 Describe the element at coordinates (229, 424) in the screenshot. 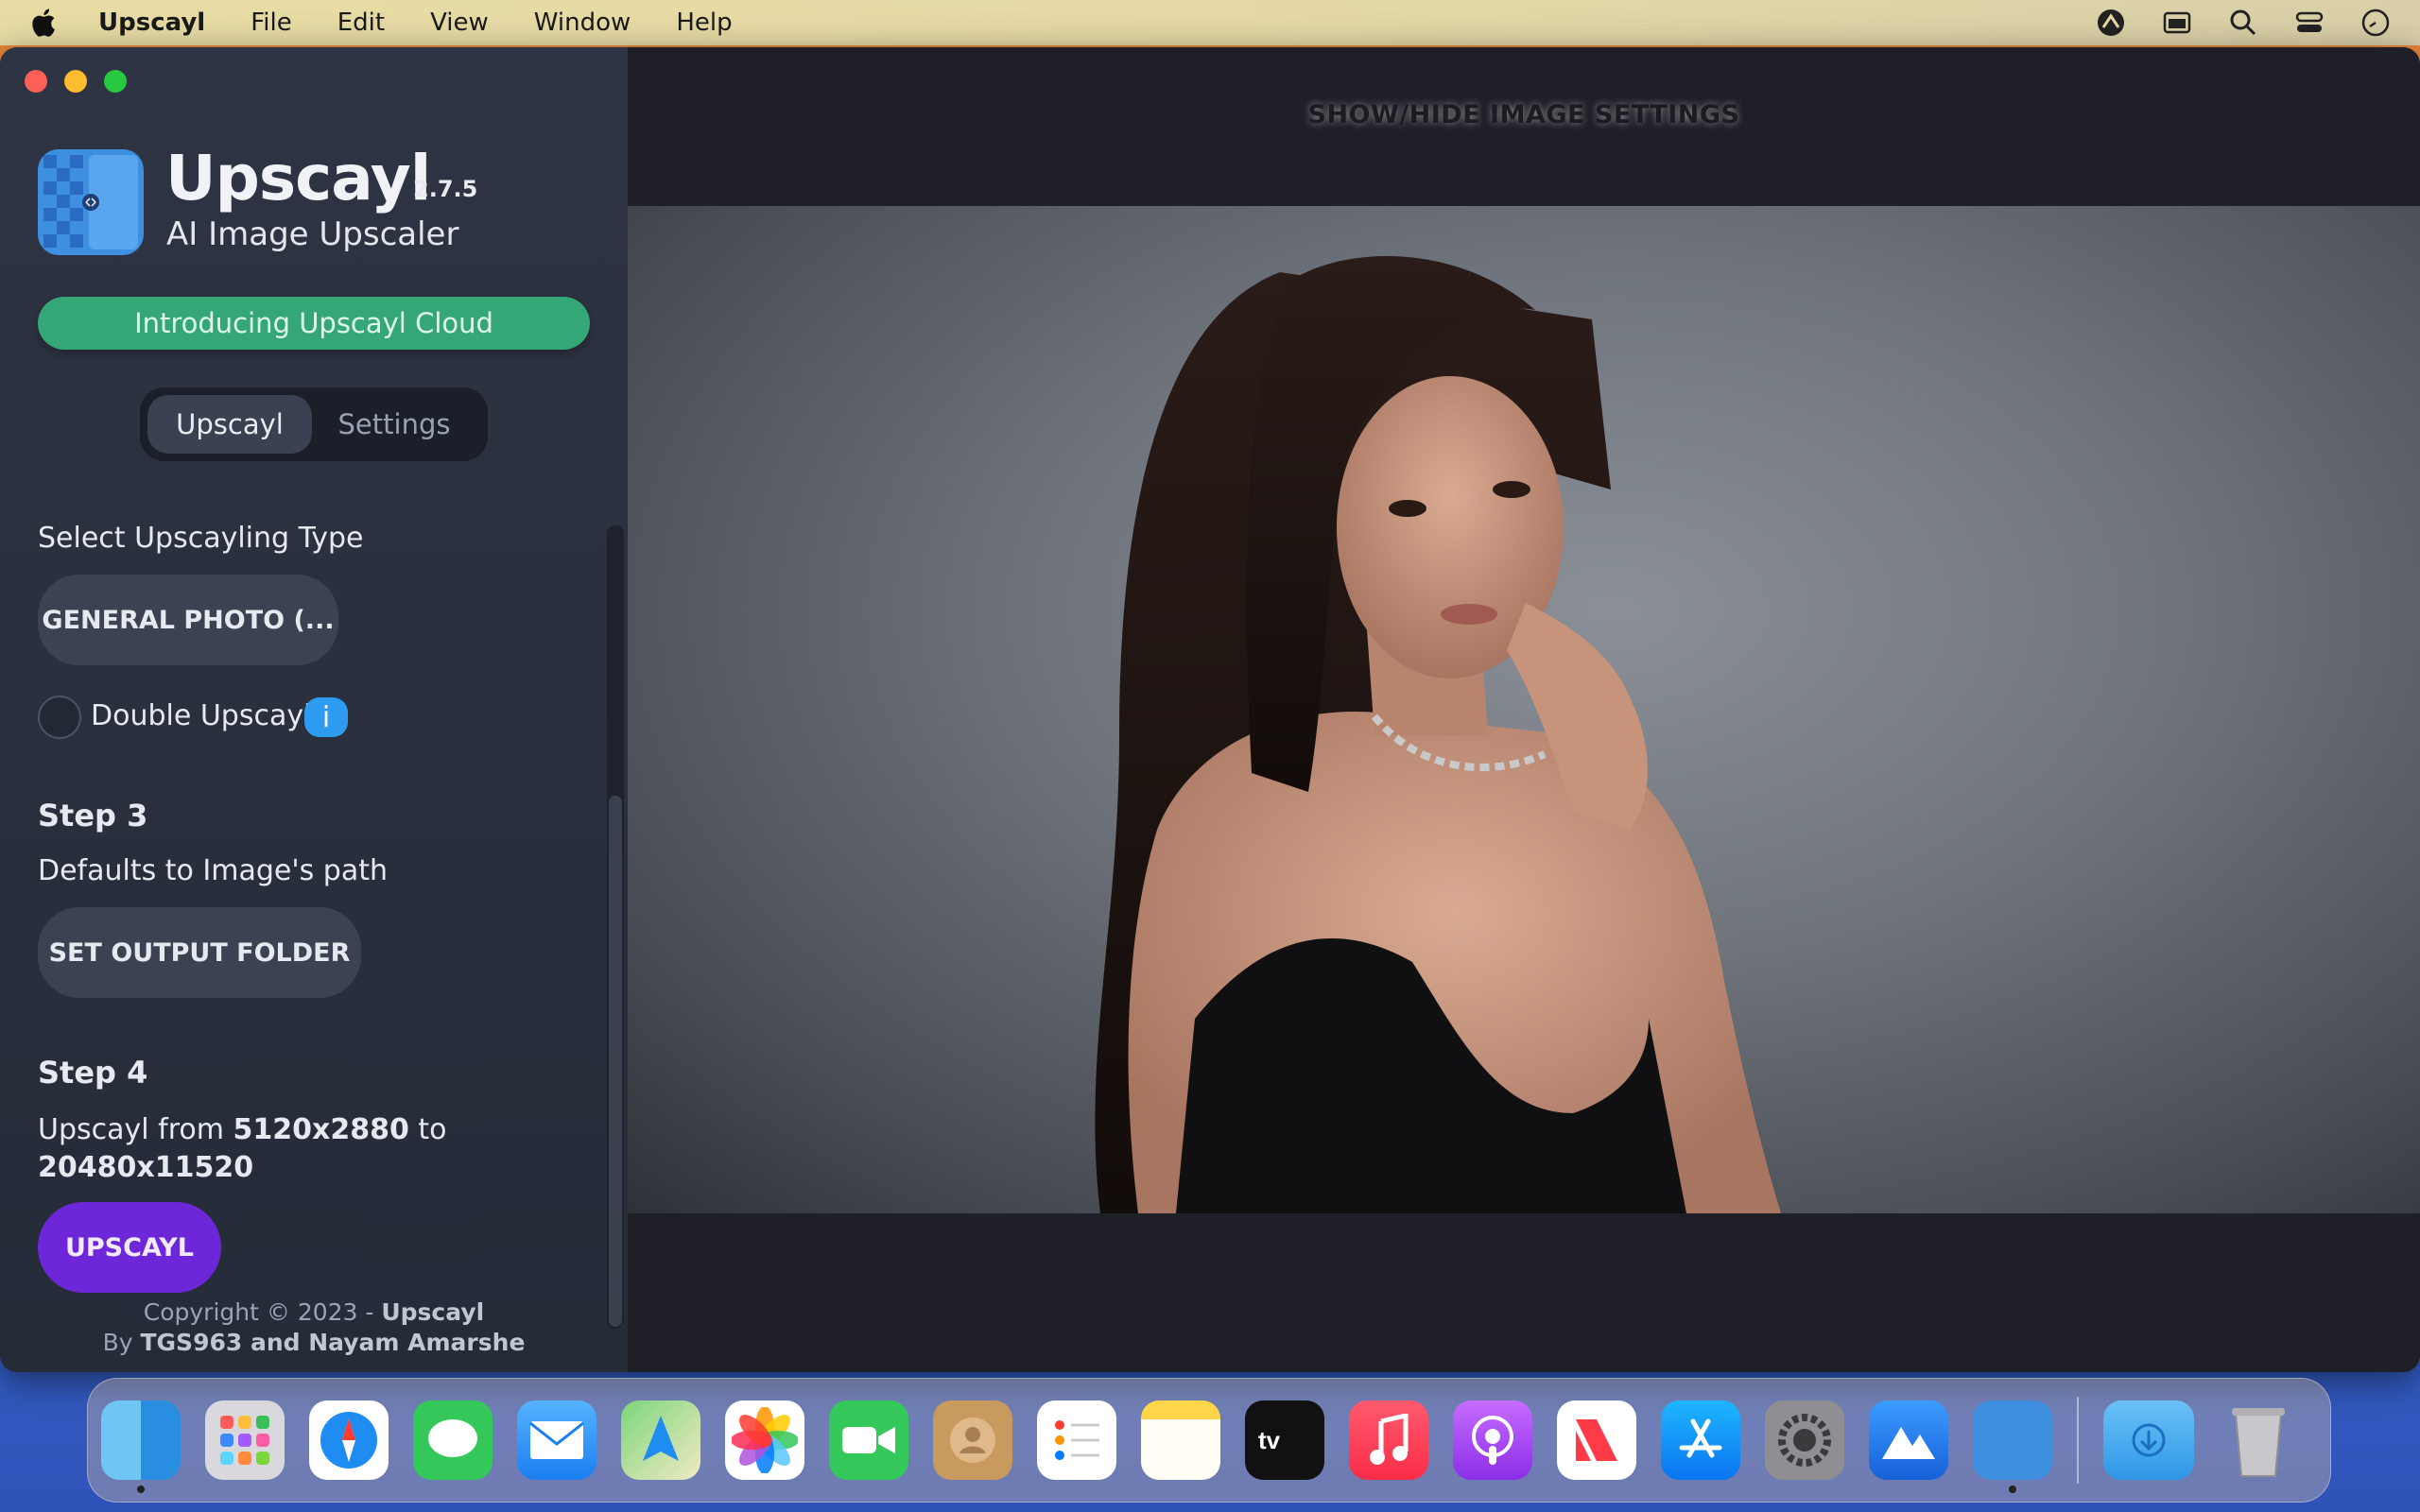

I see `tab-upscayl: Upscayl` at that location.